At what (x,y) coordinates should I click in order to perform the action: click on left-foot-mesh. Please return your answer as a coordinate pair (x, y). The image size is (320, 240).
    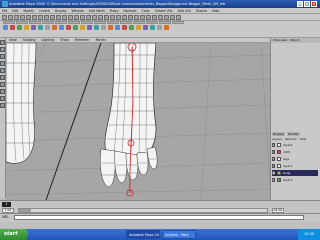
    Looking at the image, I should click on (21, 103).